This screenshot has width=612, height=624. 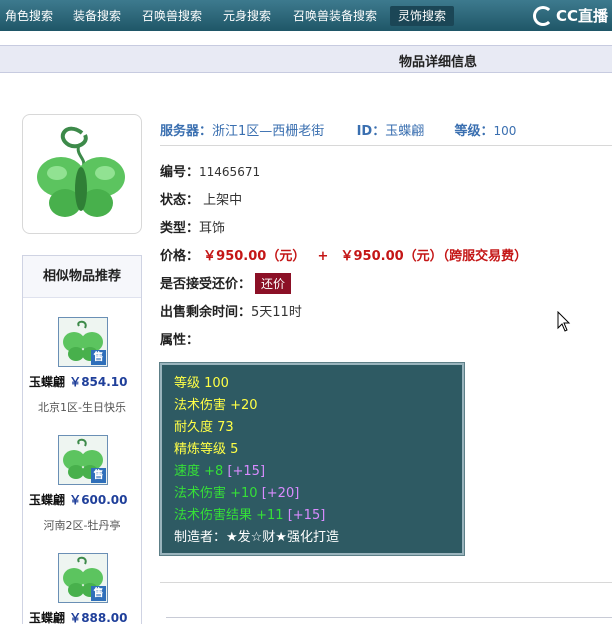 I want to click on top-nav: 角色搜索 装备搜索 召唤兽搜索 元身搜索 召唤兽装备搜索 灵饰搜索 CC直播, so click(x=306, y=15).